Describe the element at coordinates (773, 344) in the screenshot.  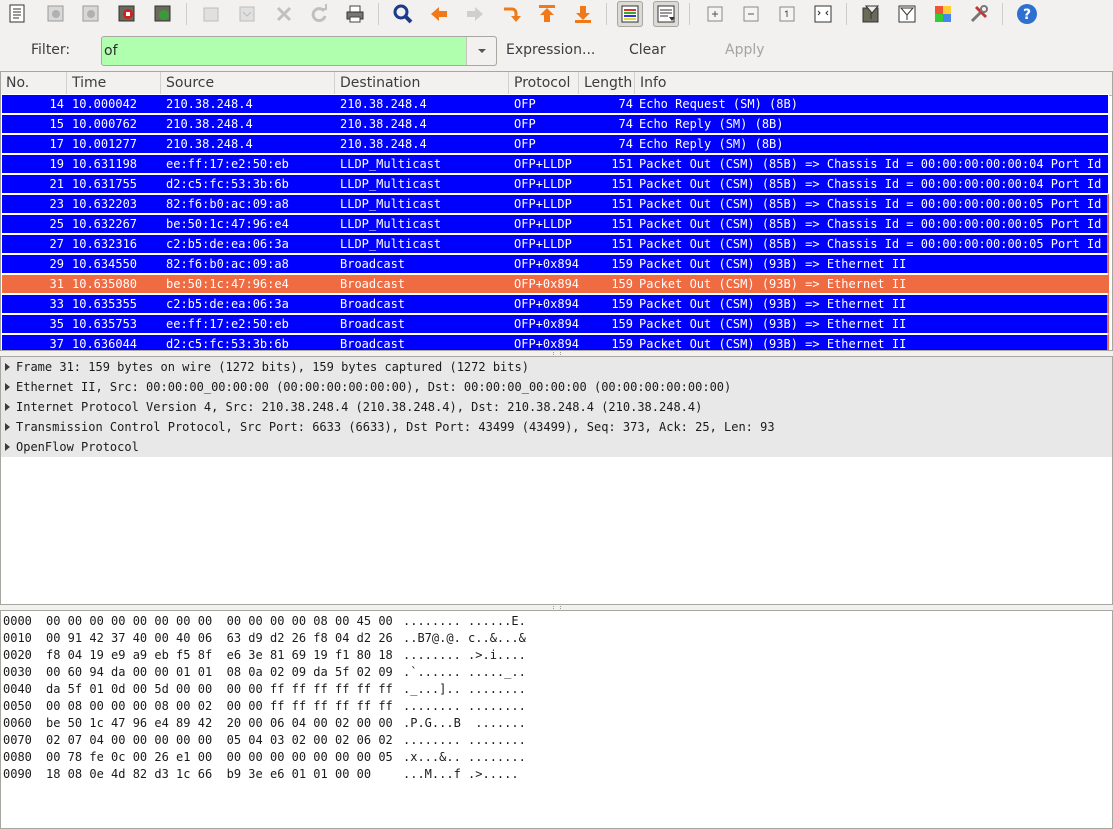
I see `cell-info: Packet Out (CSM) (93B) => Ethernet II` at that location.